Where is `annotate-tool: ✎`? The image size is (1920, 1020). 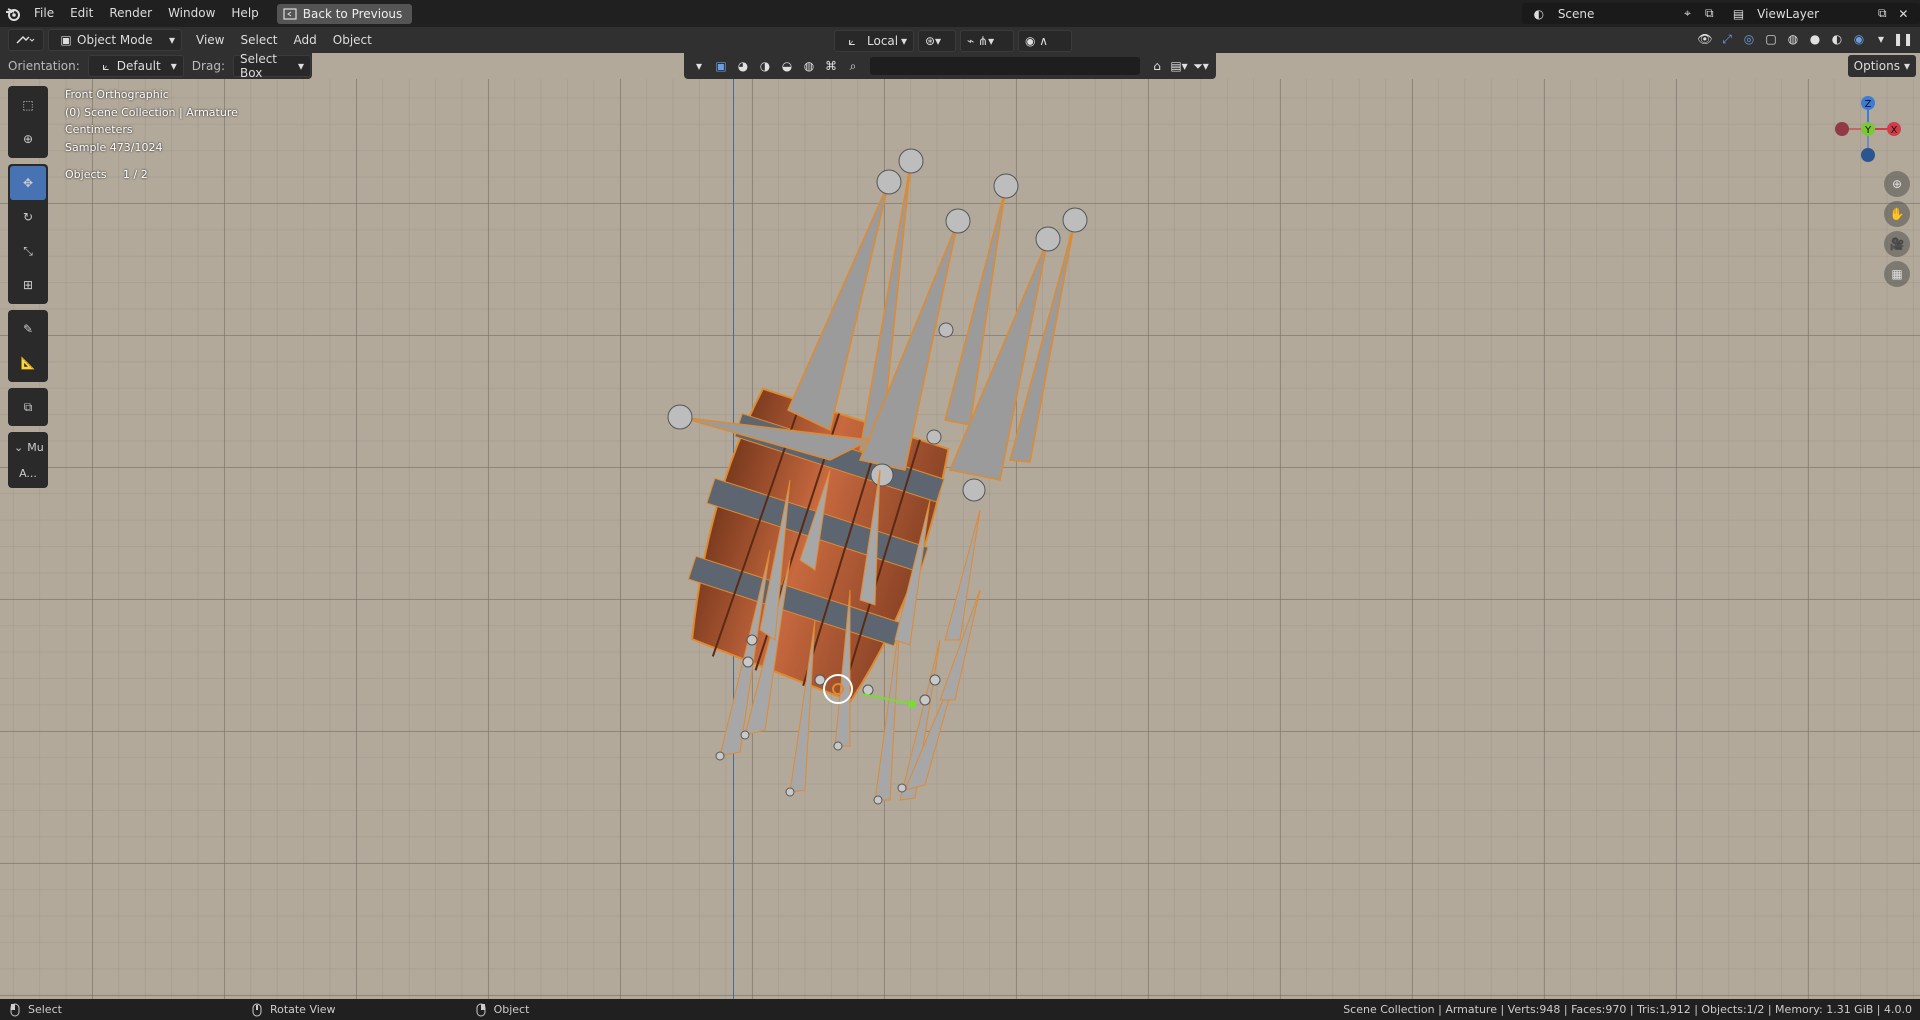
annotate-tool: ✎ is located at coordinates (28, 329).